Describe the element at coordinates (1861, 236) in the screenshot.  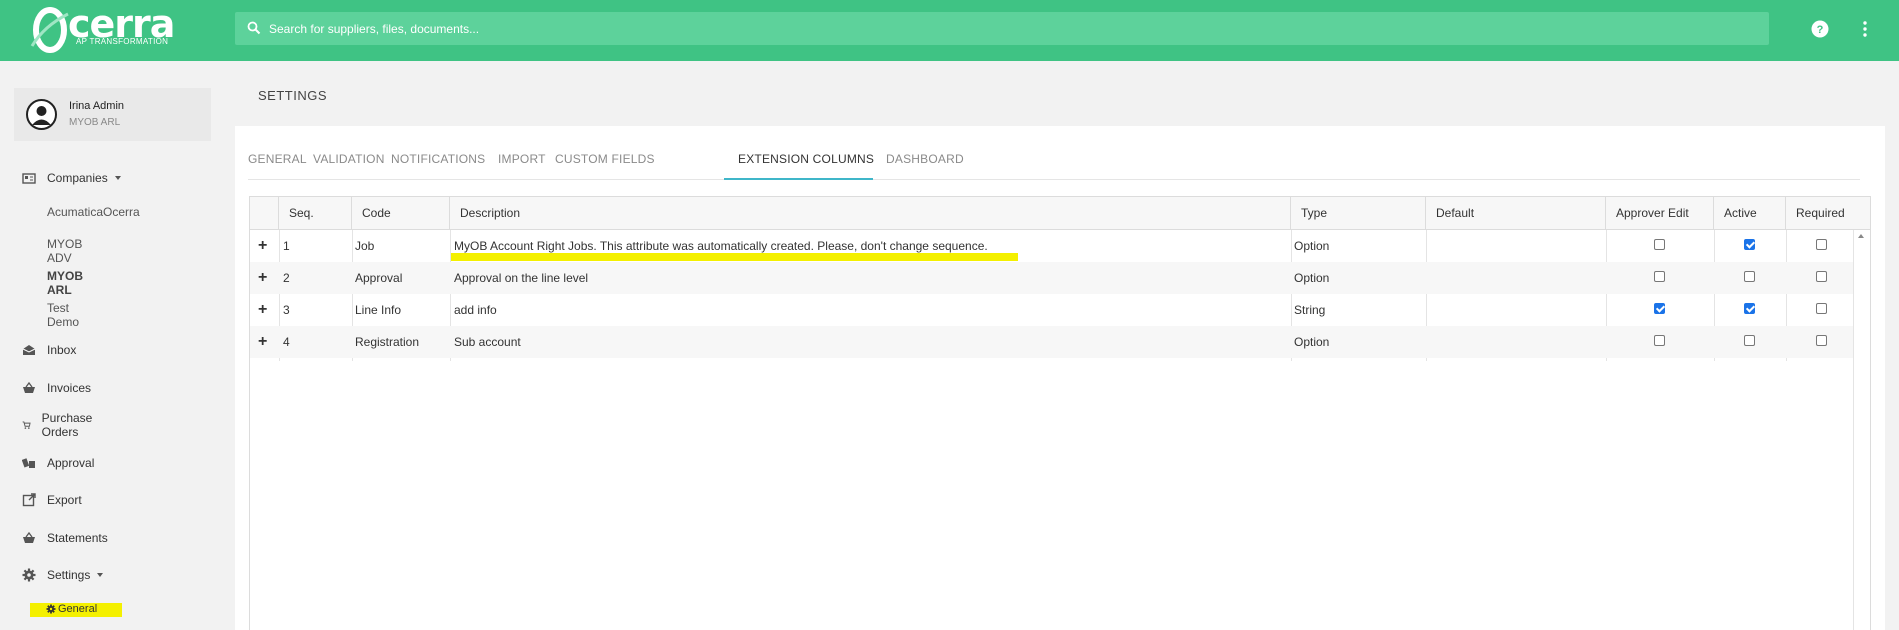
I see `scroll-up-arrow-icon` at that location.